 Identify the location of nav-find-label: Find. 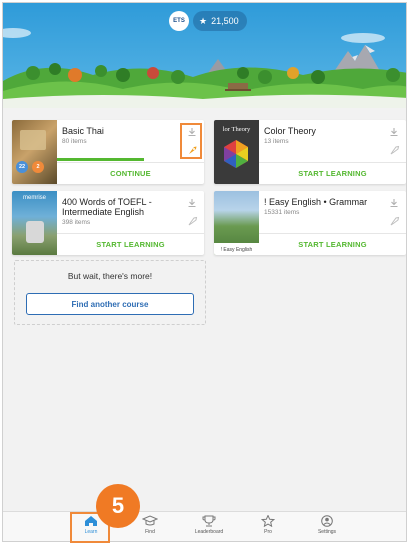
(150, 532).